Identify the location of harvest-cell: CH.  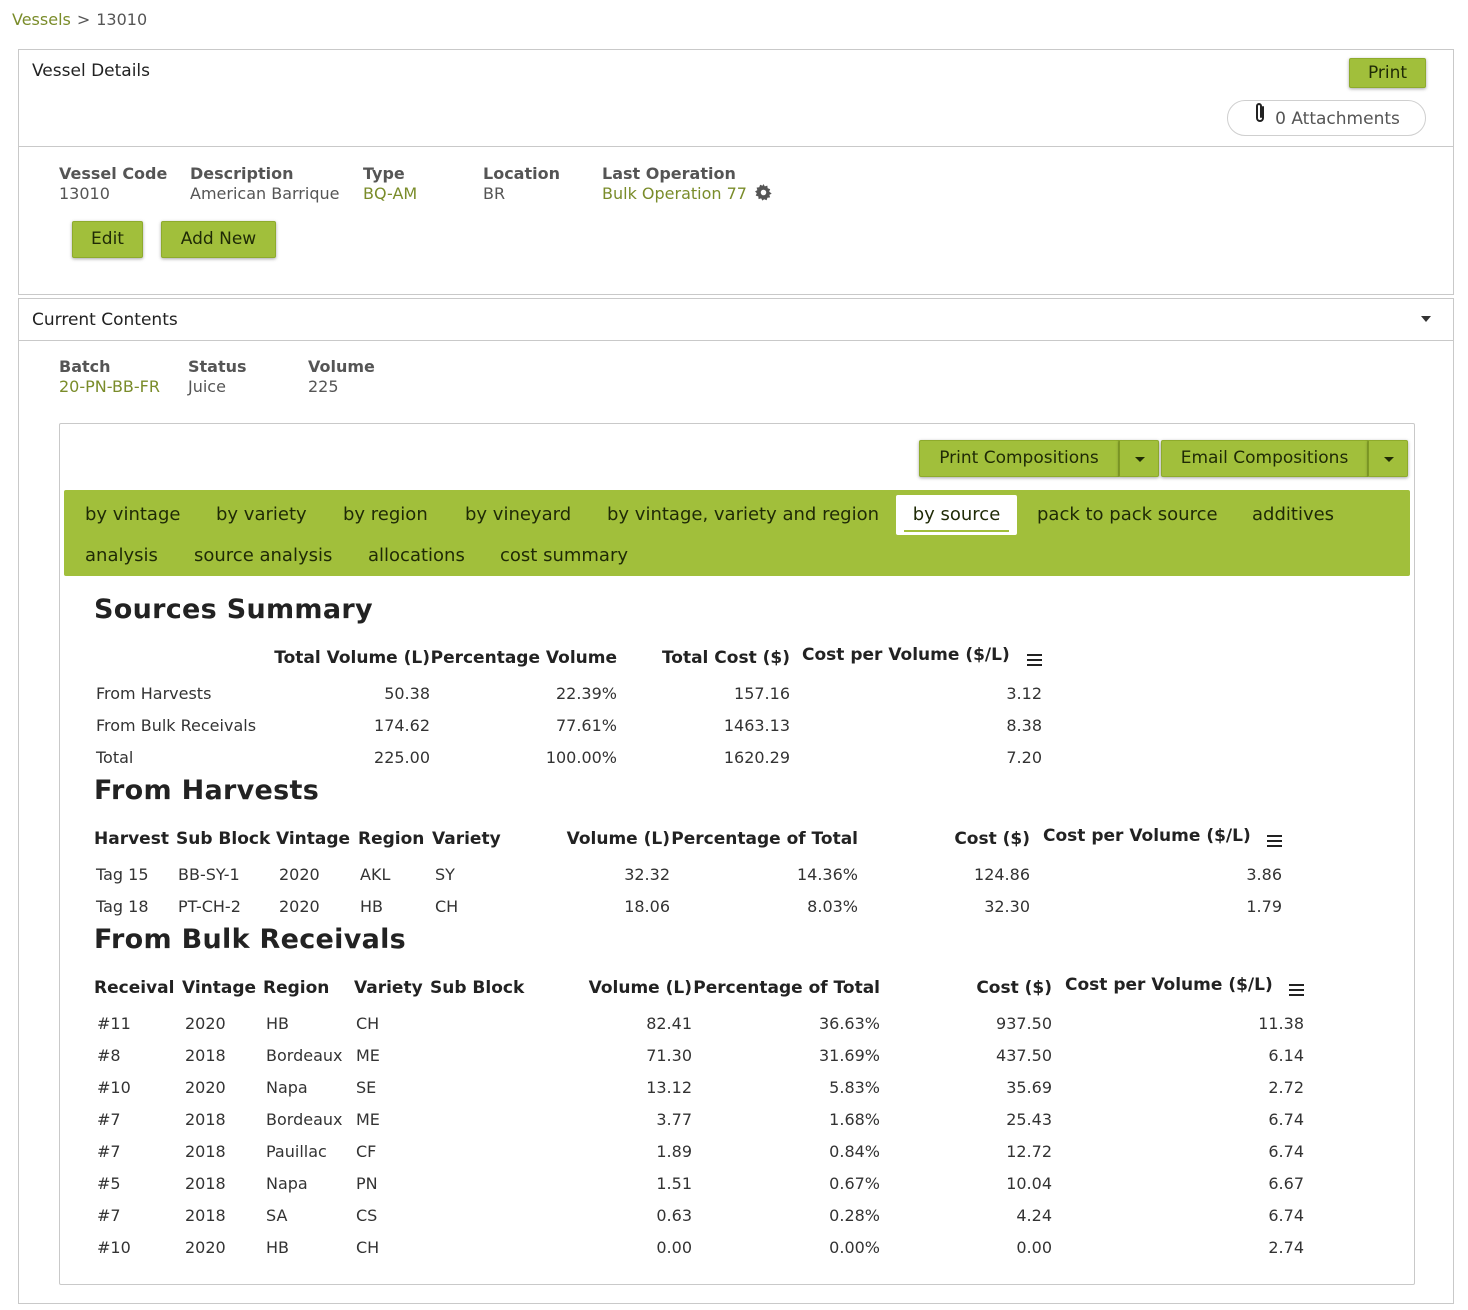
(447, 906).